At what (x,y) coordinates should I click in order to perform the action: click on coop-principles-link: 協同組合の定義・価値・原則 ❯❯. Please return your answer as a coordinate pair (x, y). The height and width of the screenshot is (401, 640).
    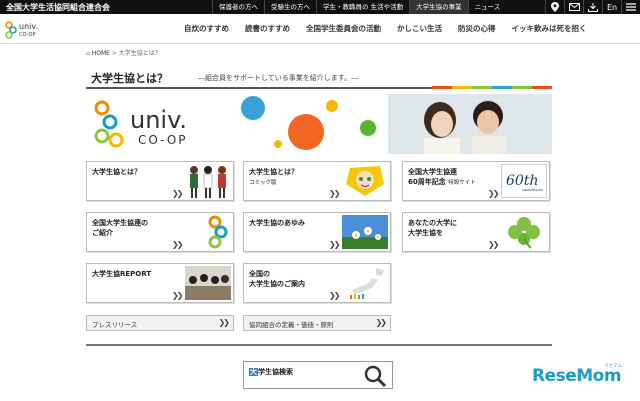
    Looking at the image, I should click on (317, 323).